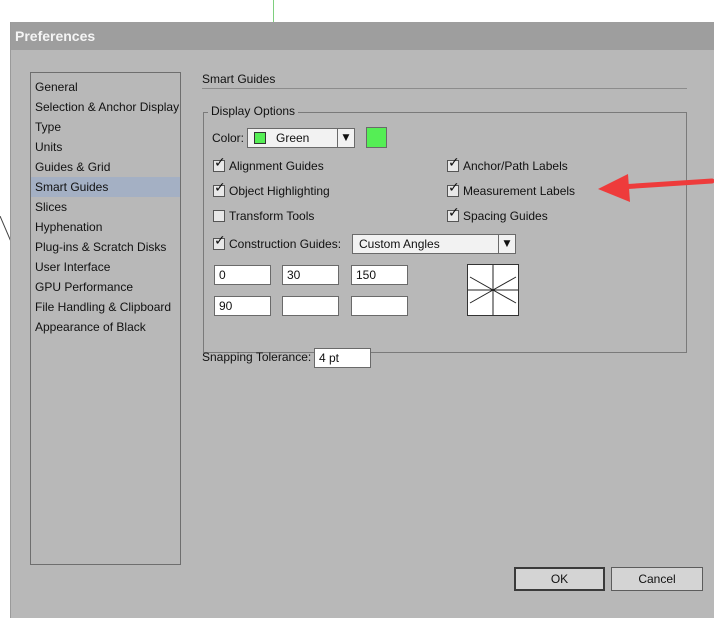 This screenshot has width=714, height=618. I want to click on sidebar-item-selection-anchor-display: Selection & Anchor Display, so click(105, 107).